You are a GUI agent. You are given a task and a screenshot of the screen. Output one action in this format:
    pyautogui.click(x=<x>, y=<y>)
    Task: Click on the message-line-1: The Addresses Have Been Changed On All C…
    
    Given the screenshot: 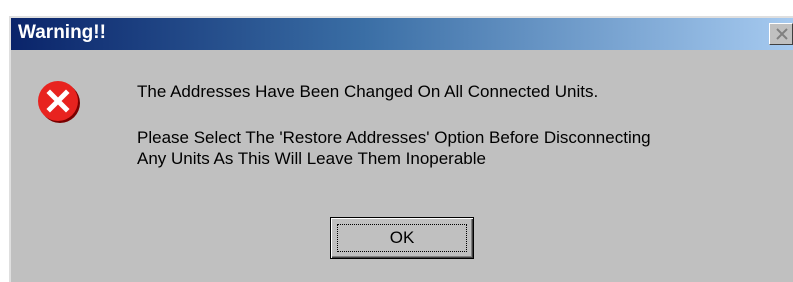 What is the action you would take?
    pyautogui.click(x=368, y=91)
    